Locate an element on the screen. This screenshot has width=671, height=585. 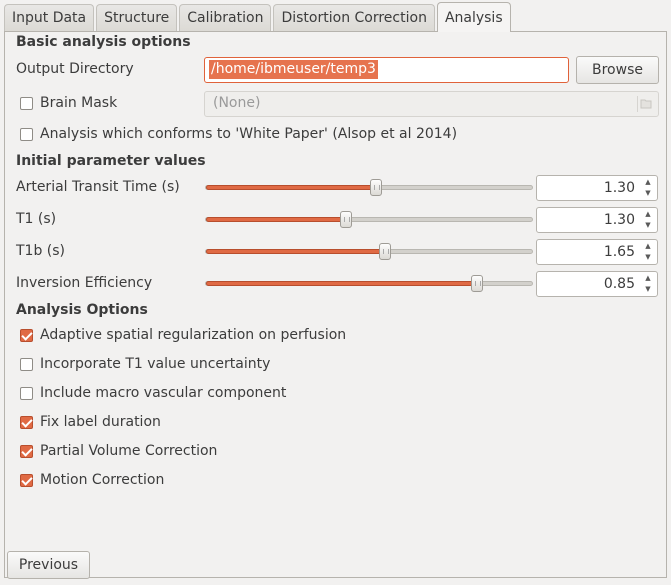
param-label: T1 (s) is located at coordinates (36, 219).